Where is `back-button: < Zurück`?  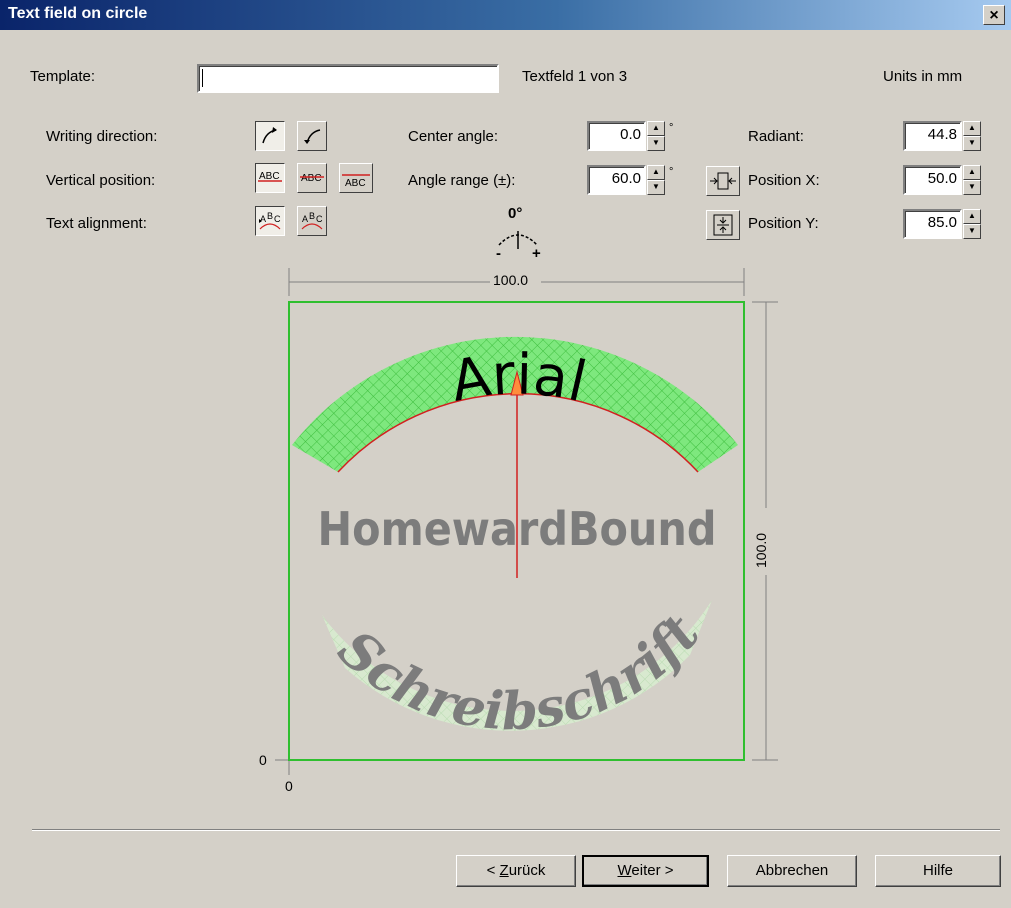 back-button: < Zurück is located at coordinates (516, 871).